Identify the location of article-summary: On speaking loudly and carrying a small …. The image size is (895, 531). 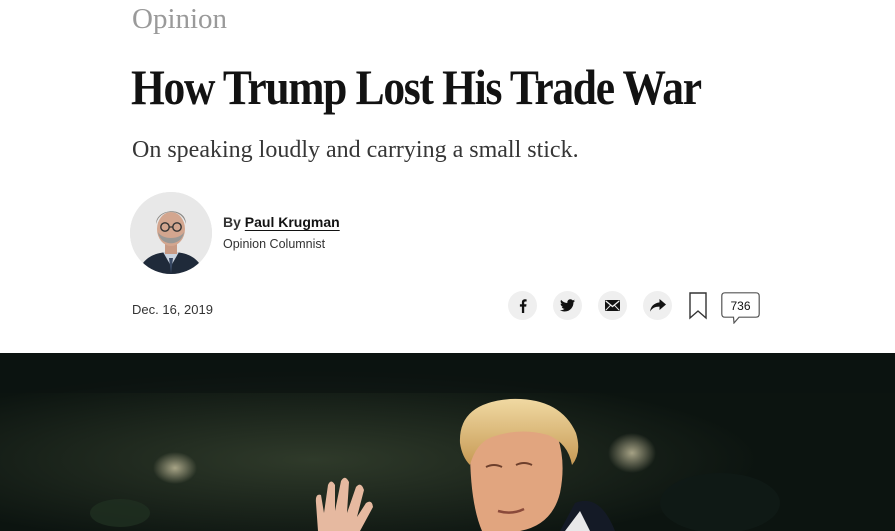
(355, 150).